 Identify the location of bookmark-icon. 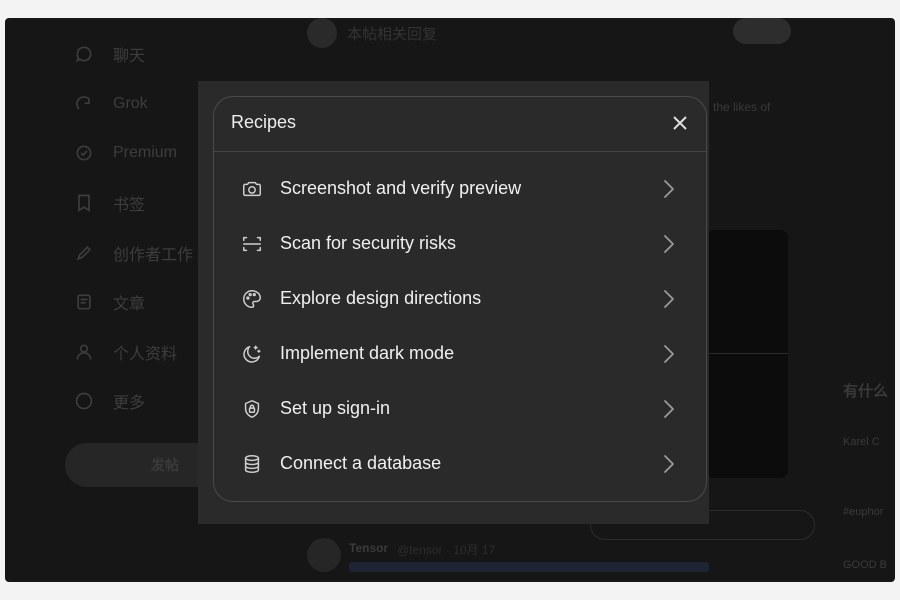
(84, 203).